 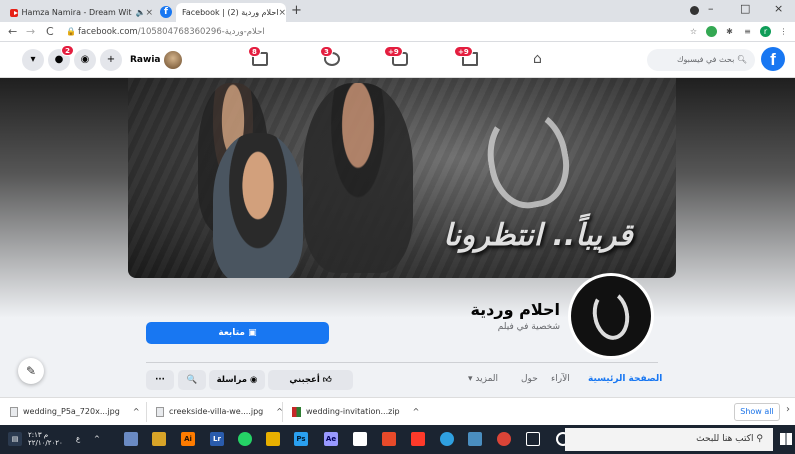 What do you see at coordinates (245, 439) in the screenshot?
I see `whatsapp-icon` at bounding box center [245, 439].